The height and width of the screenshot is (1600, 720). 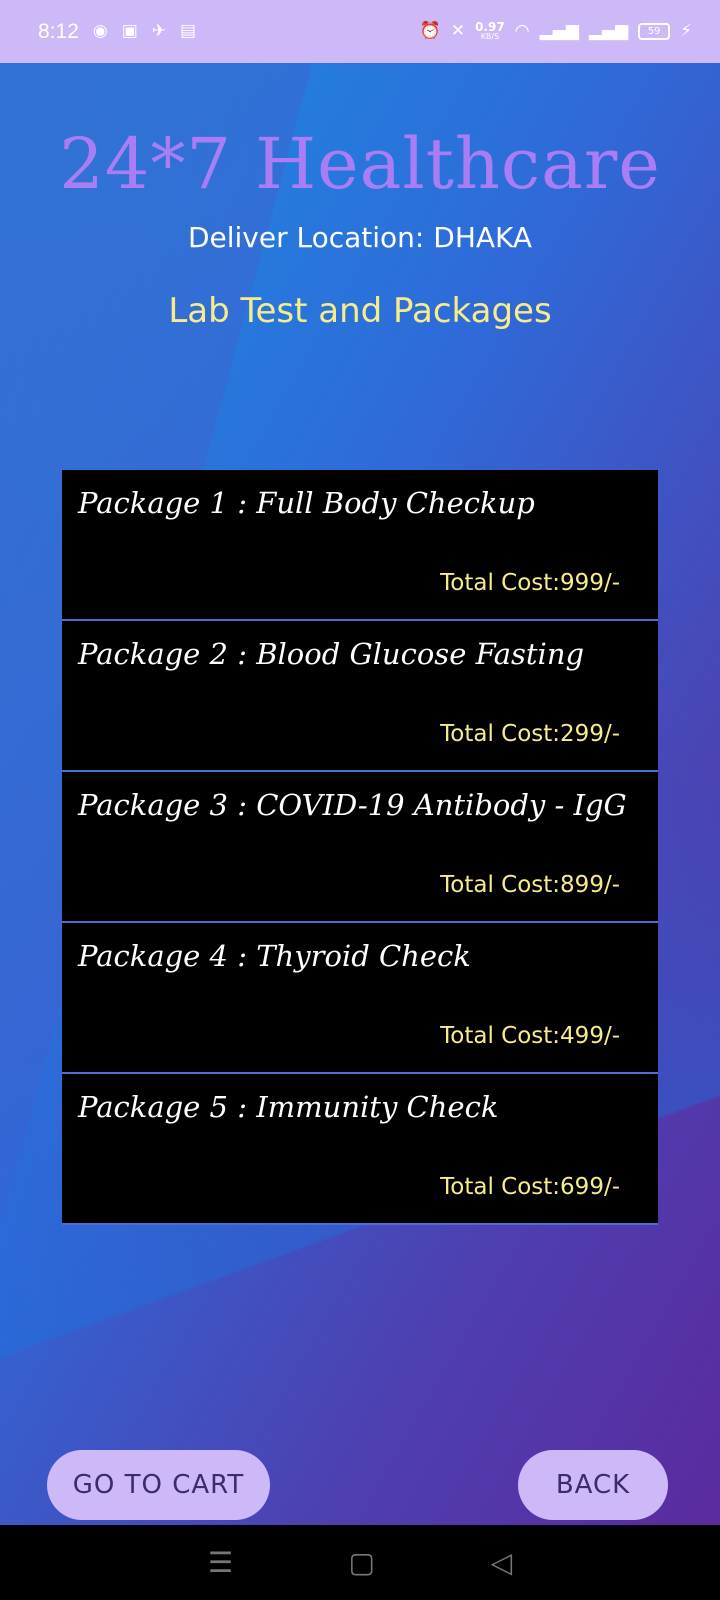 I want to click on status-time: 8:12, so click(x=58, y=31).